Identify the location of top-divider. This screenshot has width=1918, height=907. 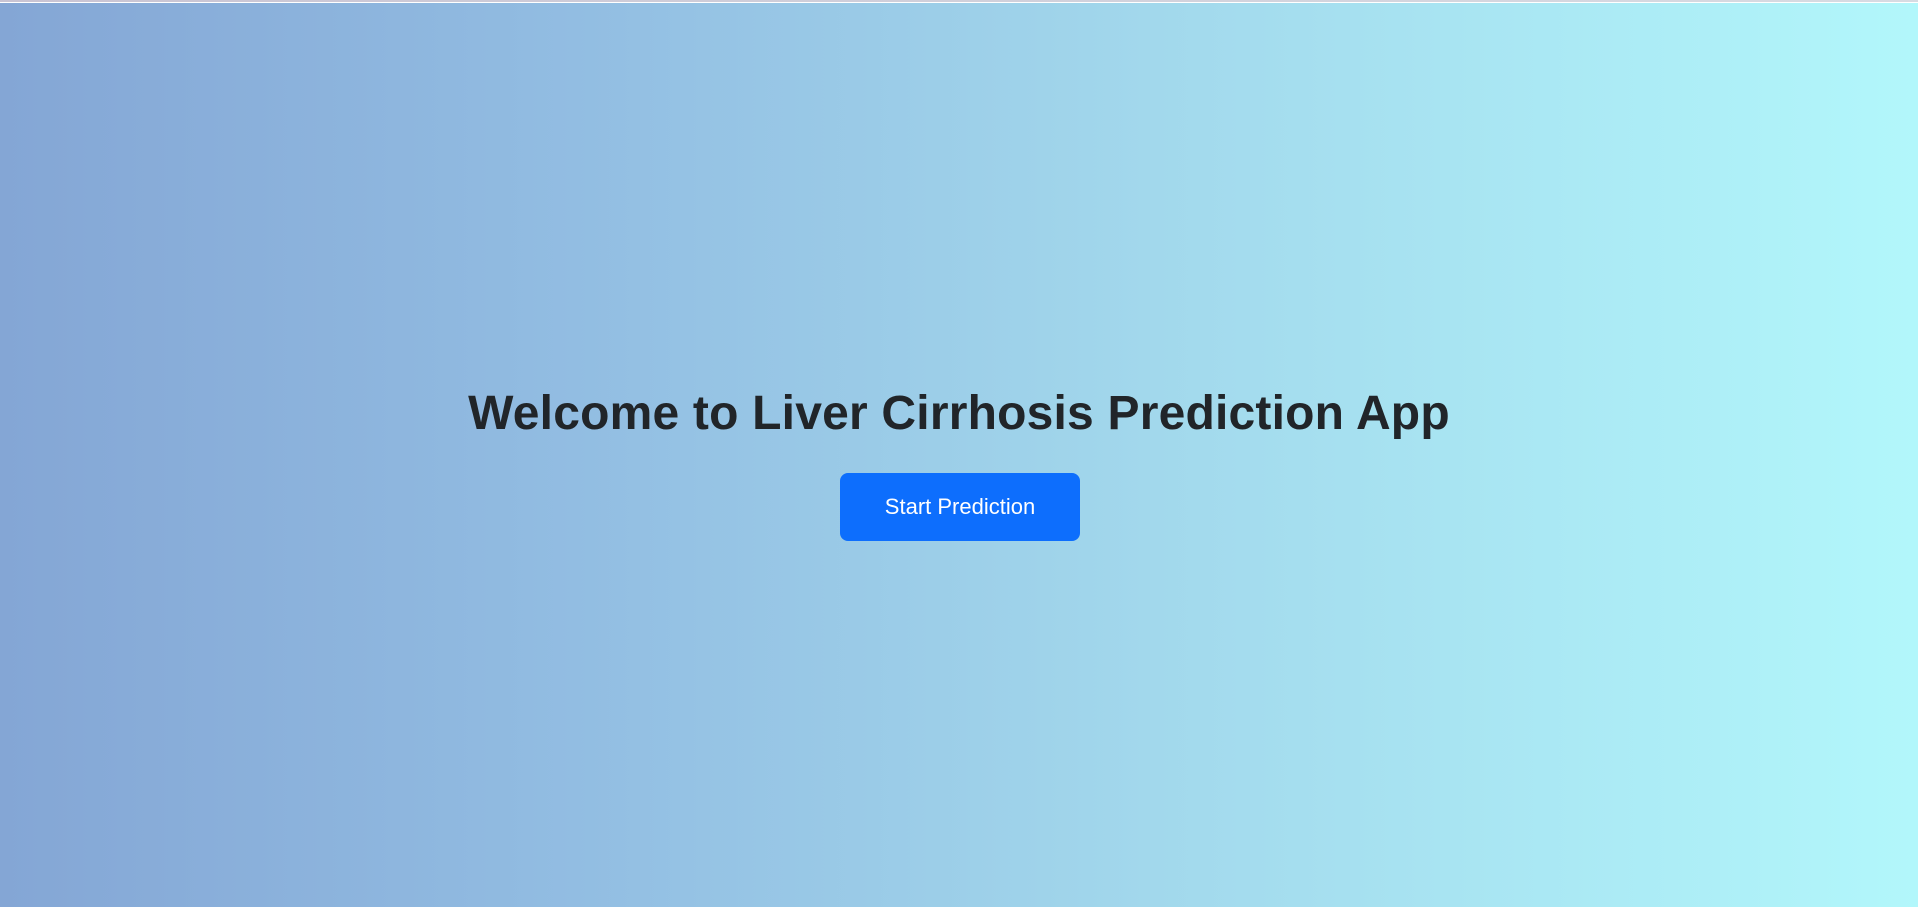
(959, 1).